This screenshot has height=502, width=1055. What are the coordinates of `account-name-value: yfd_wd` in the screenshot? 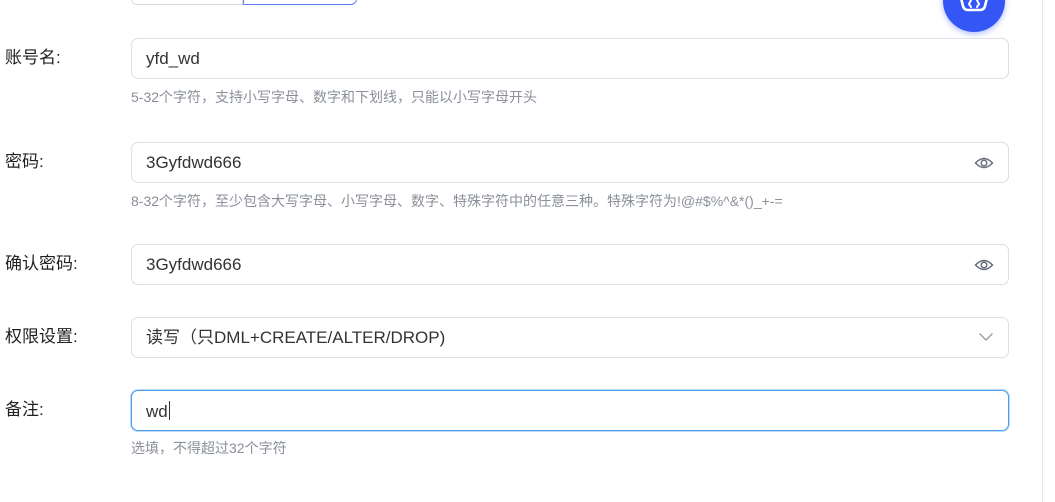 It's located at (173, 58).